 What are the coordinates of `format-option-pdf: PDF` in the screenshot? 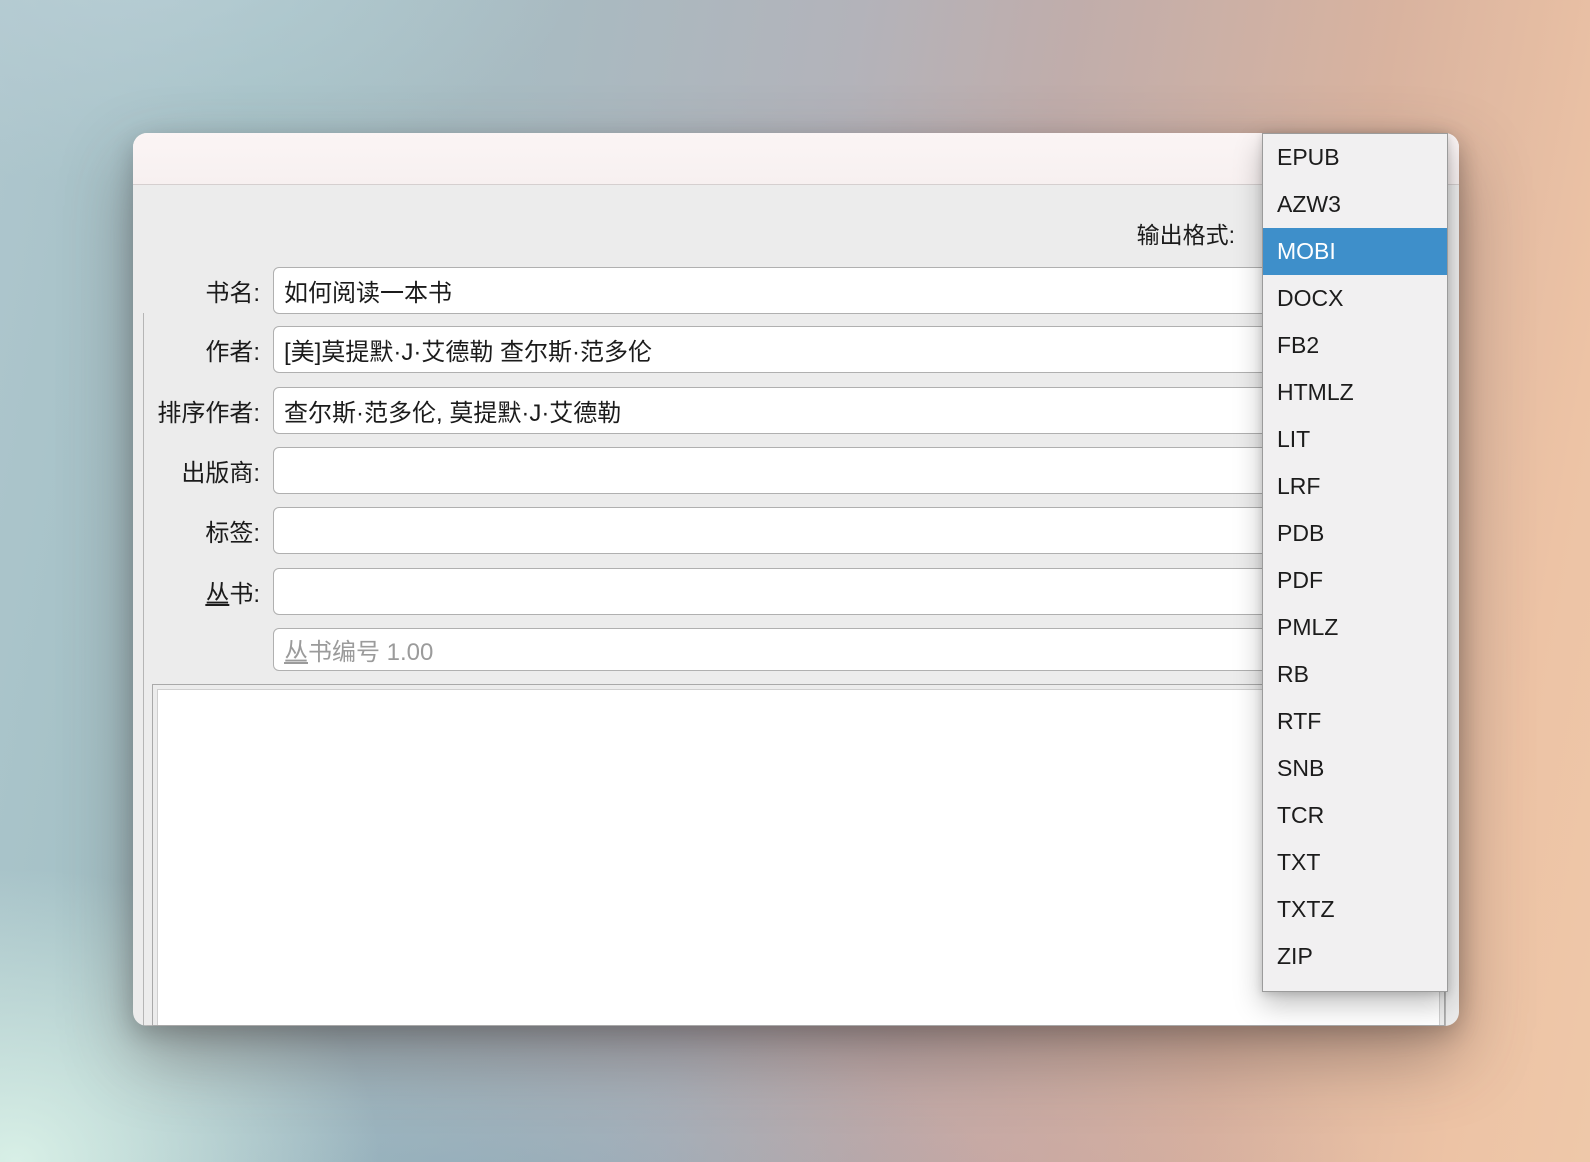 It's located at (1355, 580).